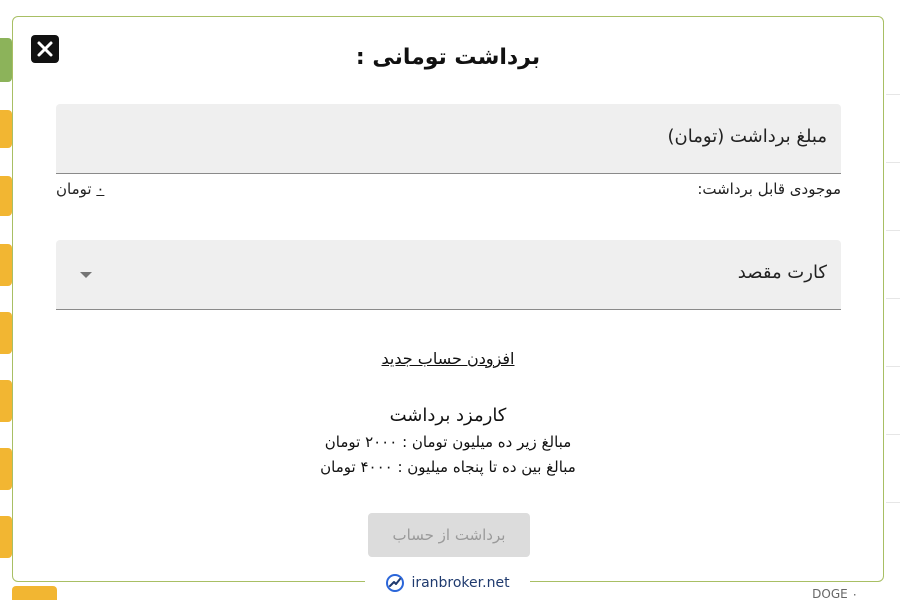 The height and width of the screenshot is (601, 900). What do you see at coordinates (100, 189) in the screenshot?
I see `balance-amount: ۰` at bounding box center [100, 189].